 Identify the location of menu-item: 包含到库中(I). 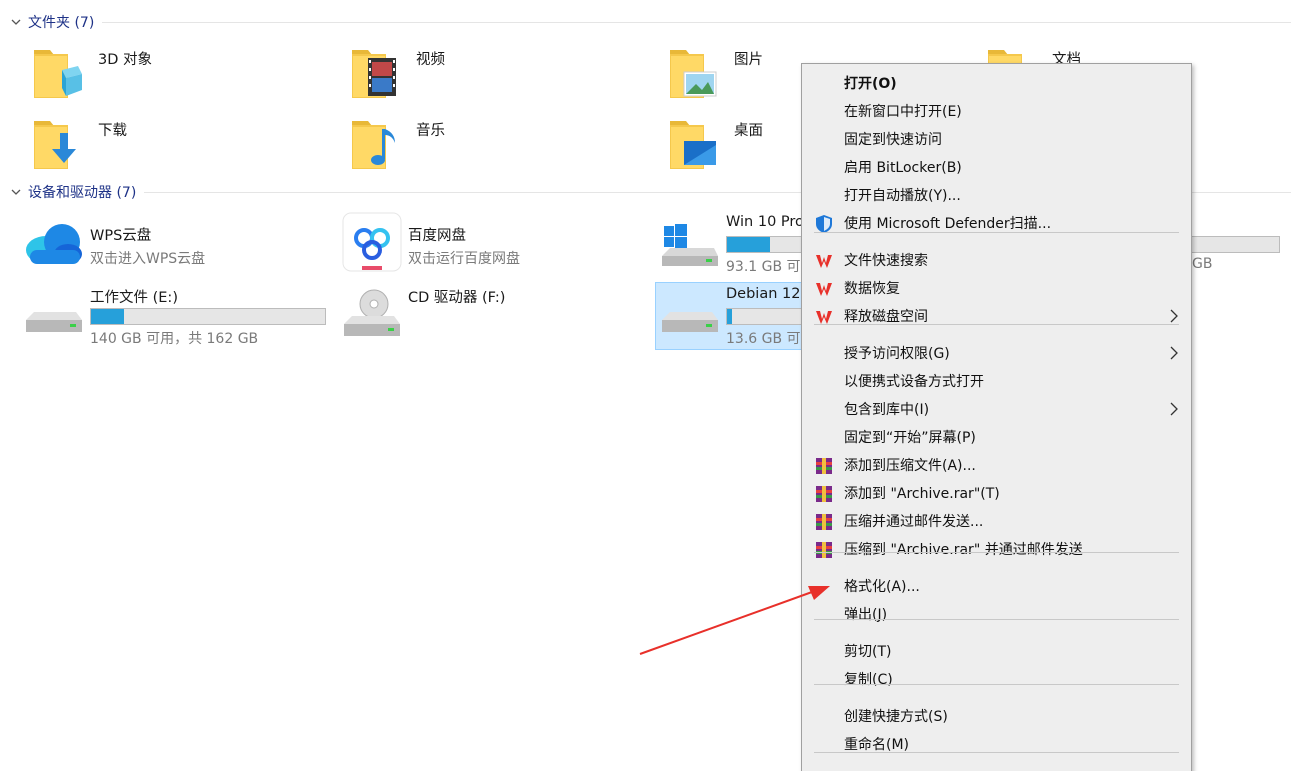
(996, 409).